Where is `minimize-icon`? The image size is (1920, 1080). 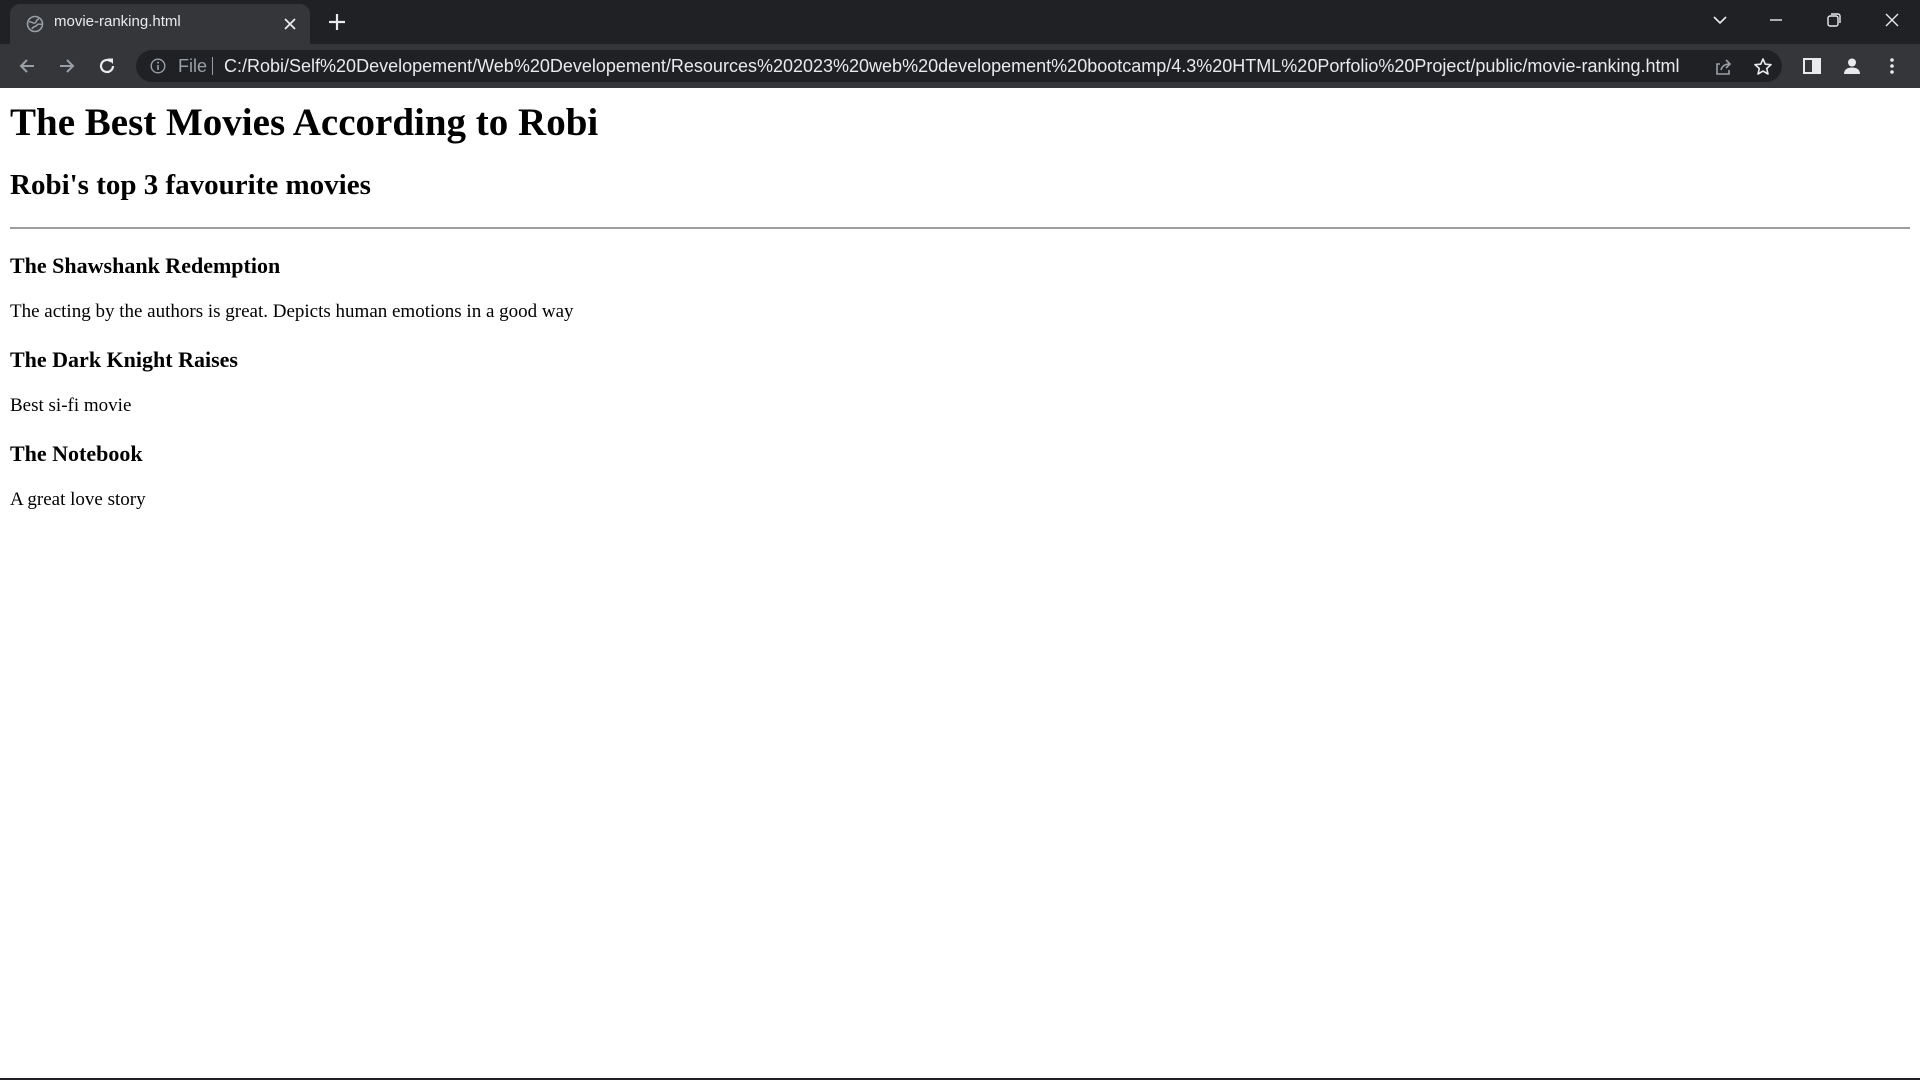 minimize-icon is located at coordinates (1776, 20).